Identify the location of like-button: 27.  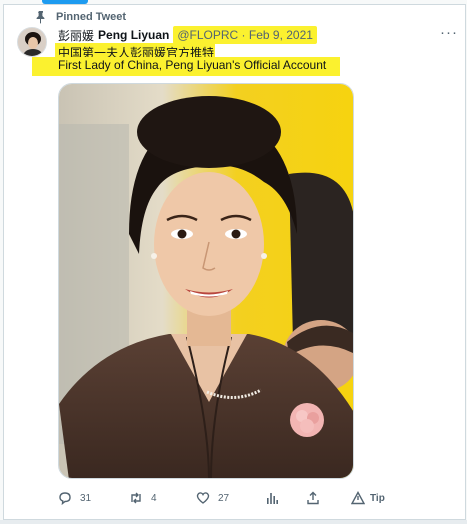
(212, 498).